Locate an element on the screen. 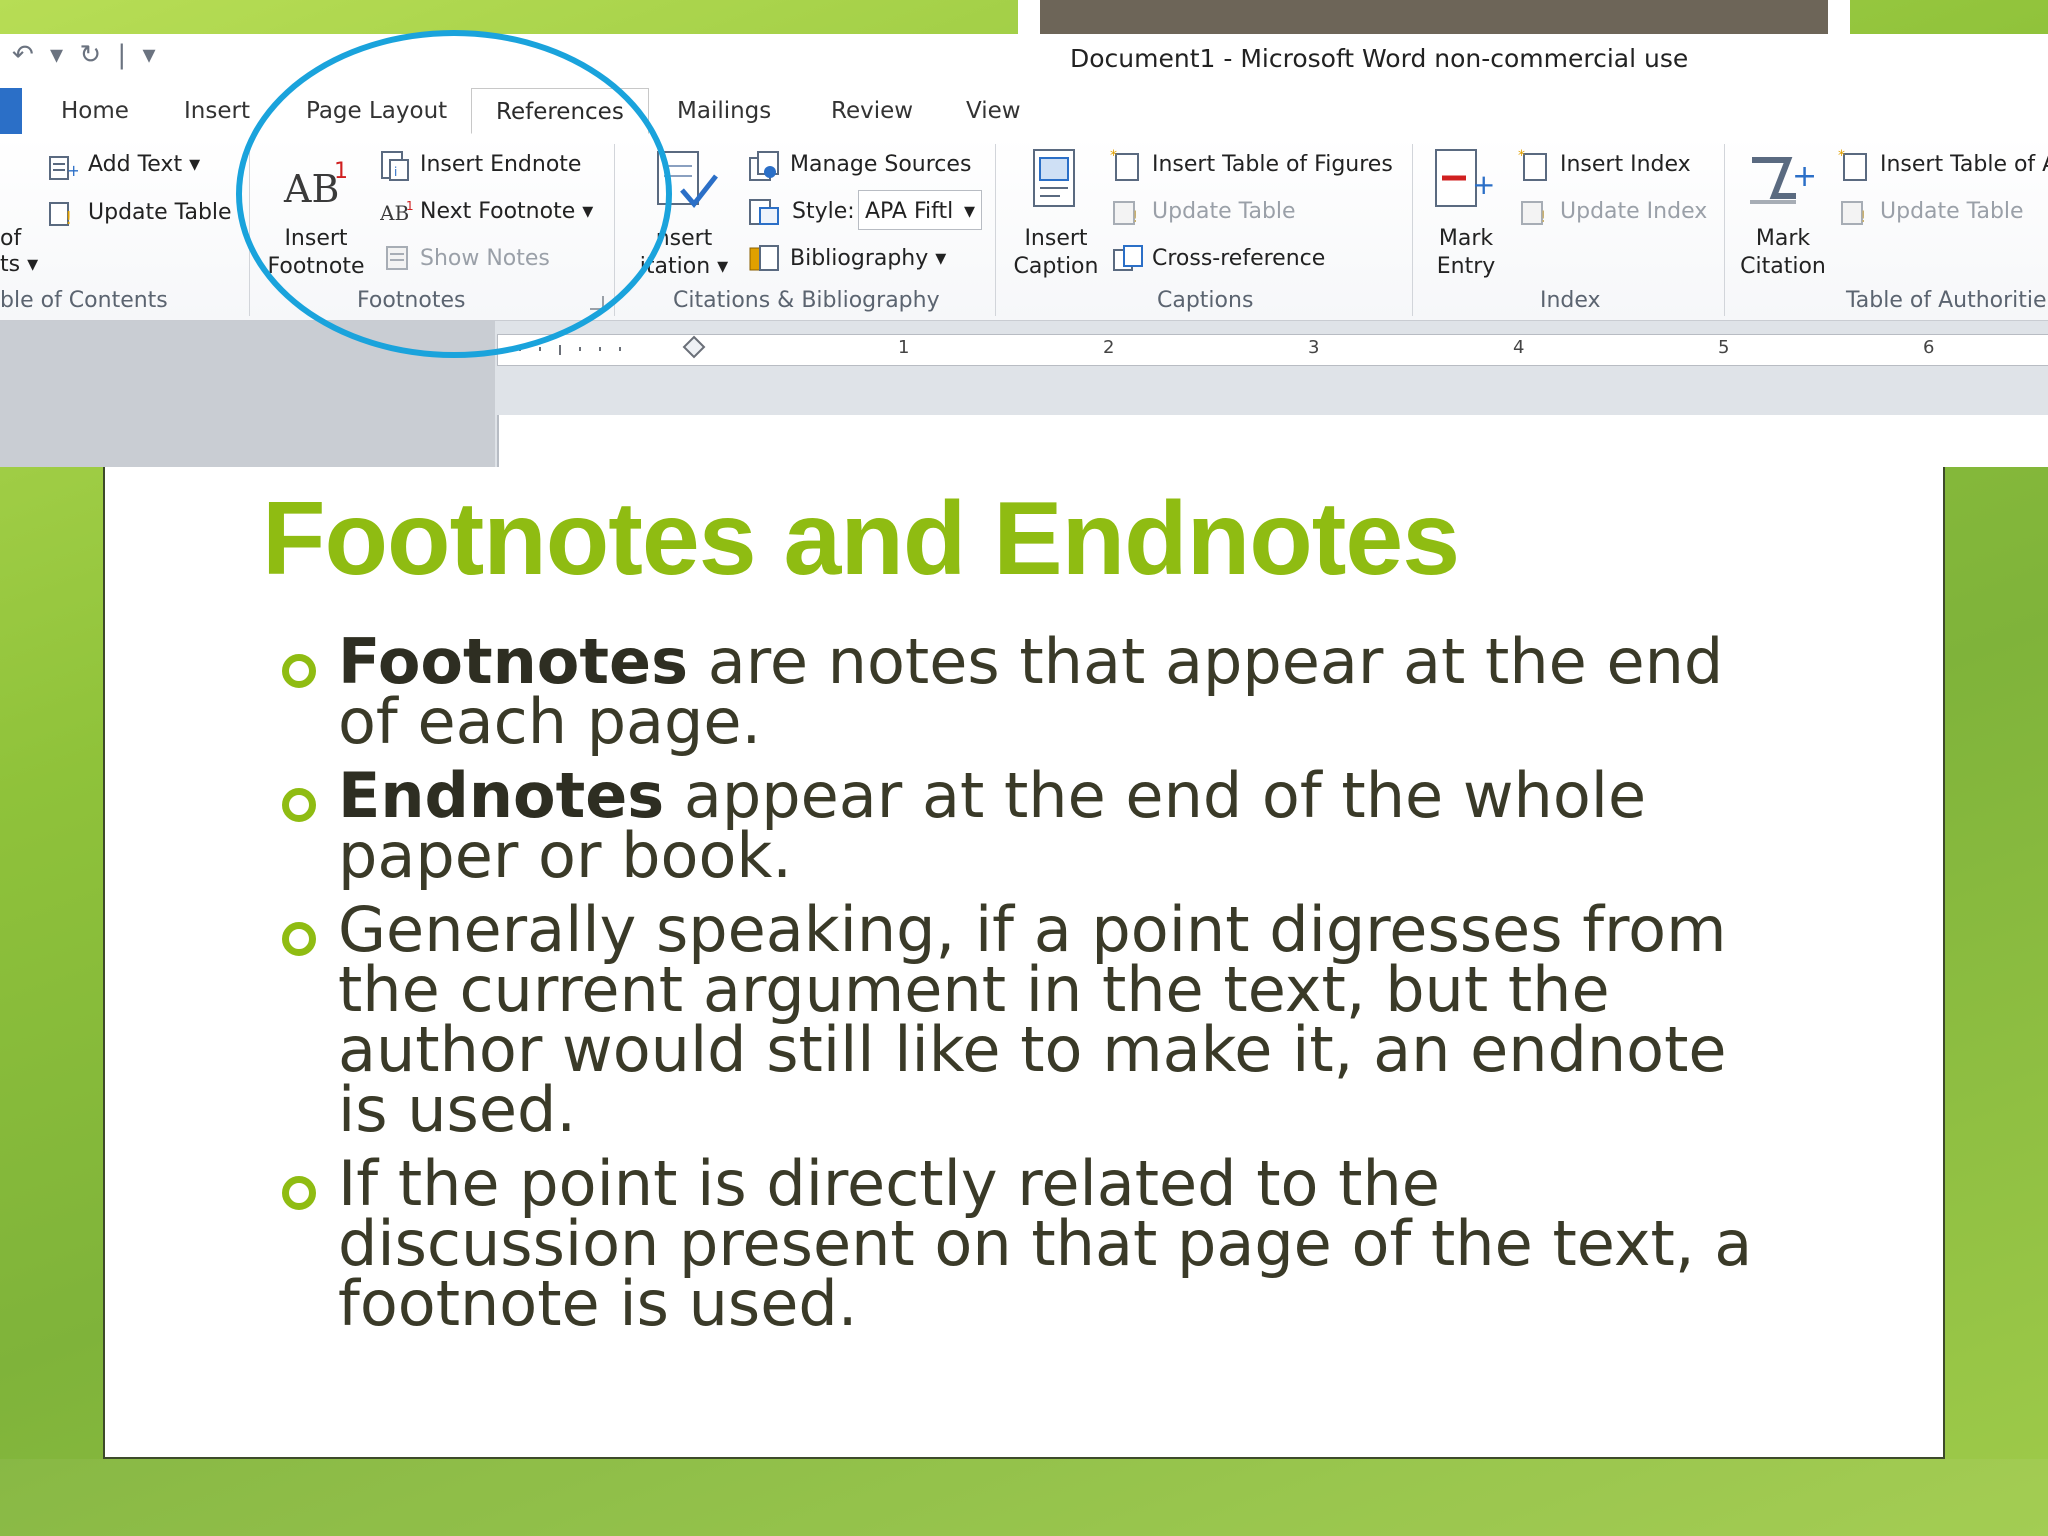  insert-caption-label: Caption is located at coordinates (1056, 266).